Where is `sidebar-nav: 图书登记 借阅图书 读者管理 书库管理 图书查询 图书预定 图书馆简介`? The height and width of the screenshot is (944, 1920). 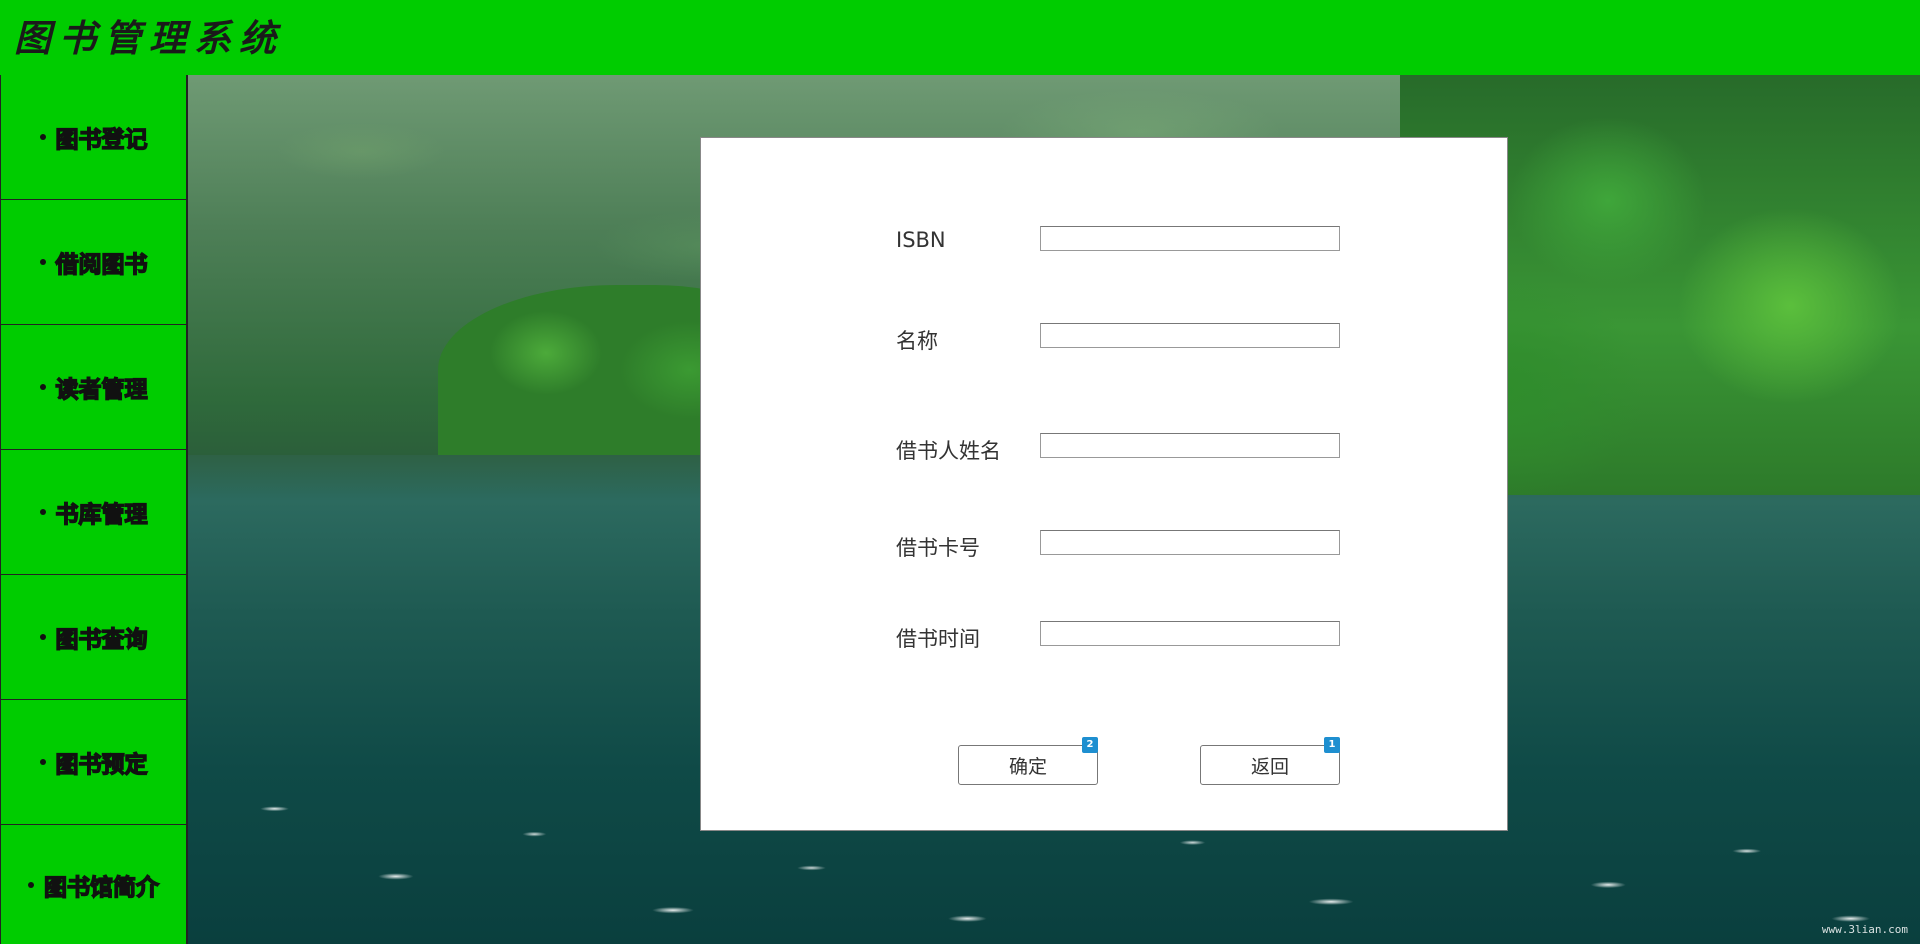
sidebar-nav: 图书登记 借阅图书 读者管理 书库管理 图书查询 图书预定 图书馆简介 is located at coordinates (94, 509).